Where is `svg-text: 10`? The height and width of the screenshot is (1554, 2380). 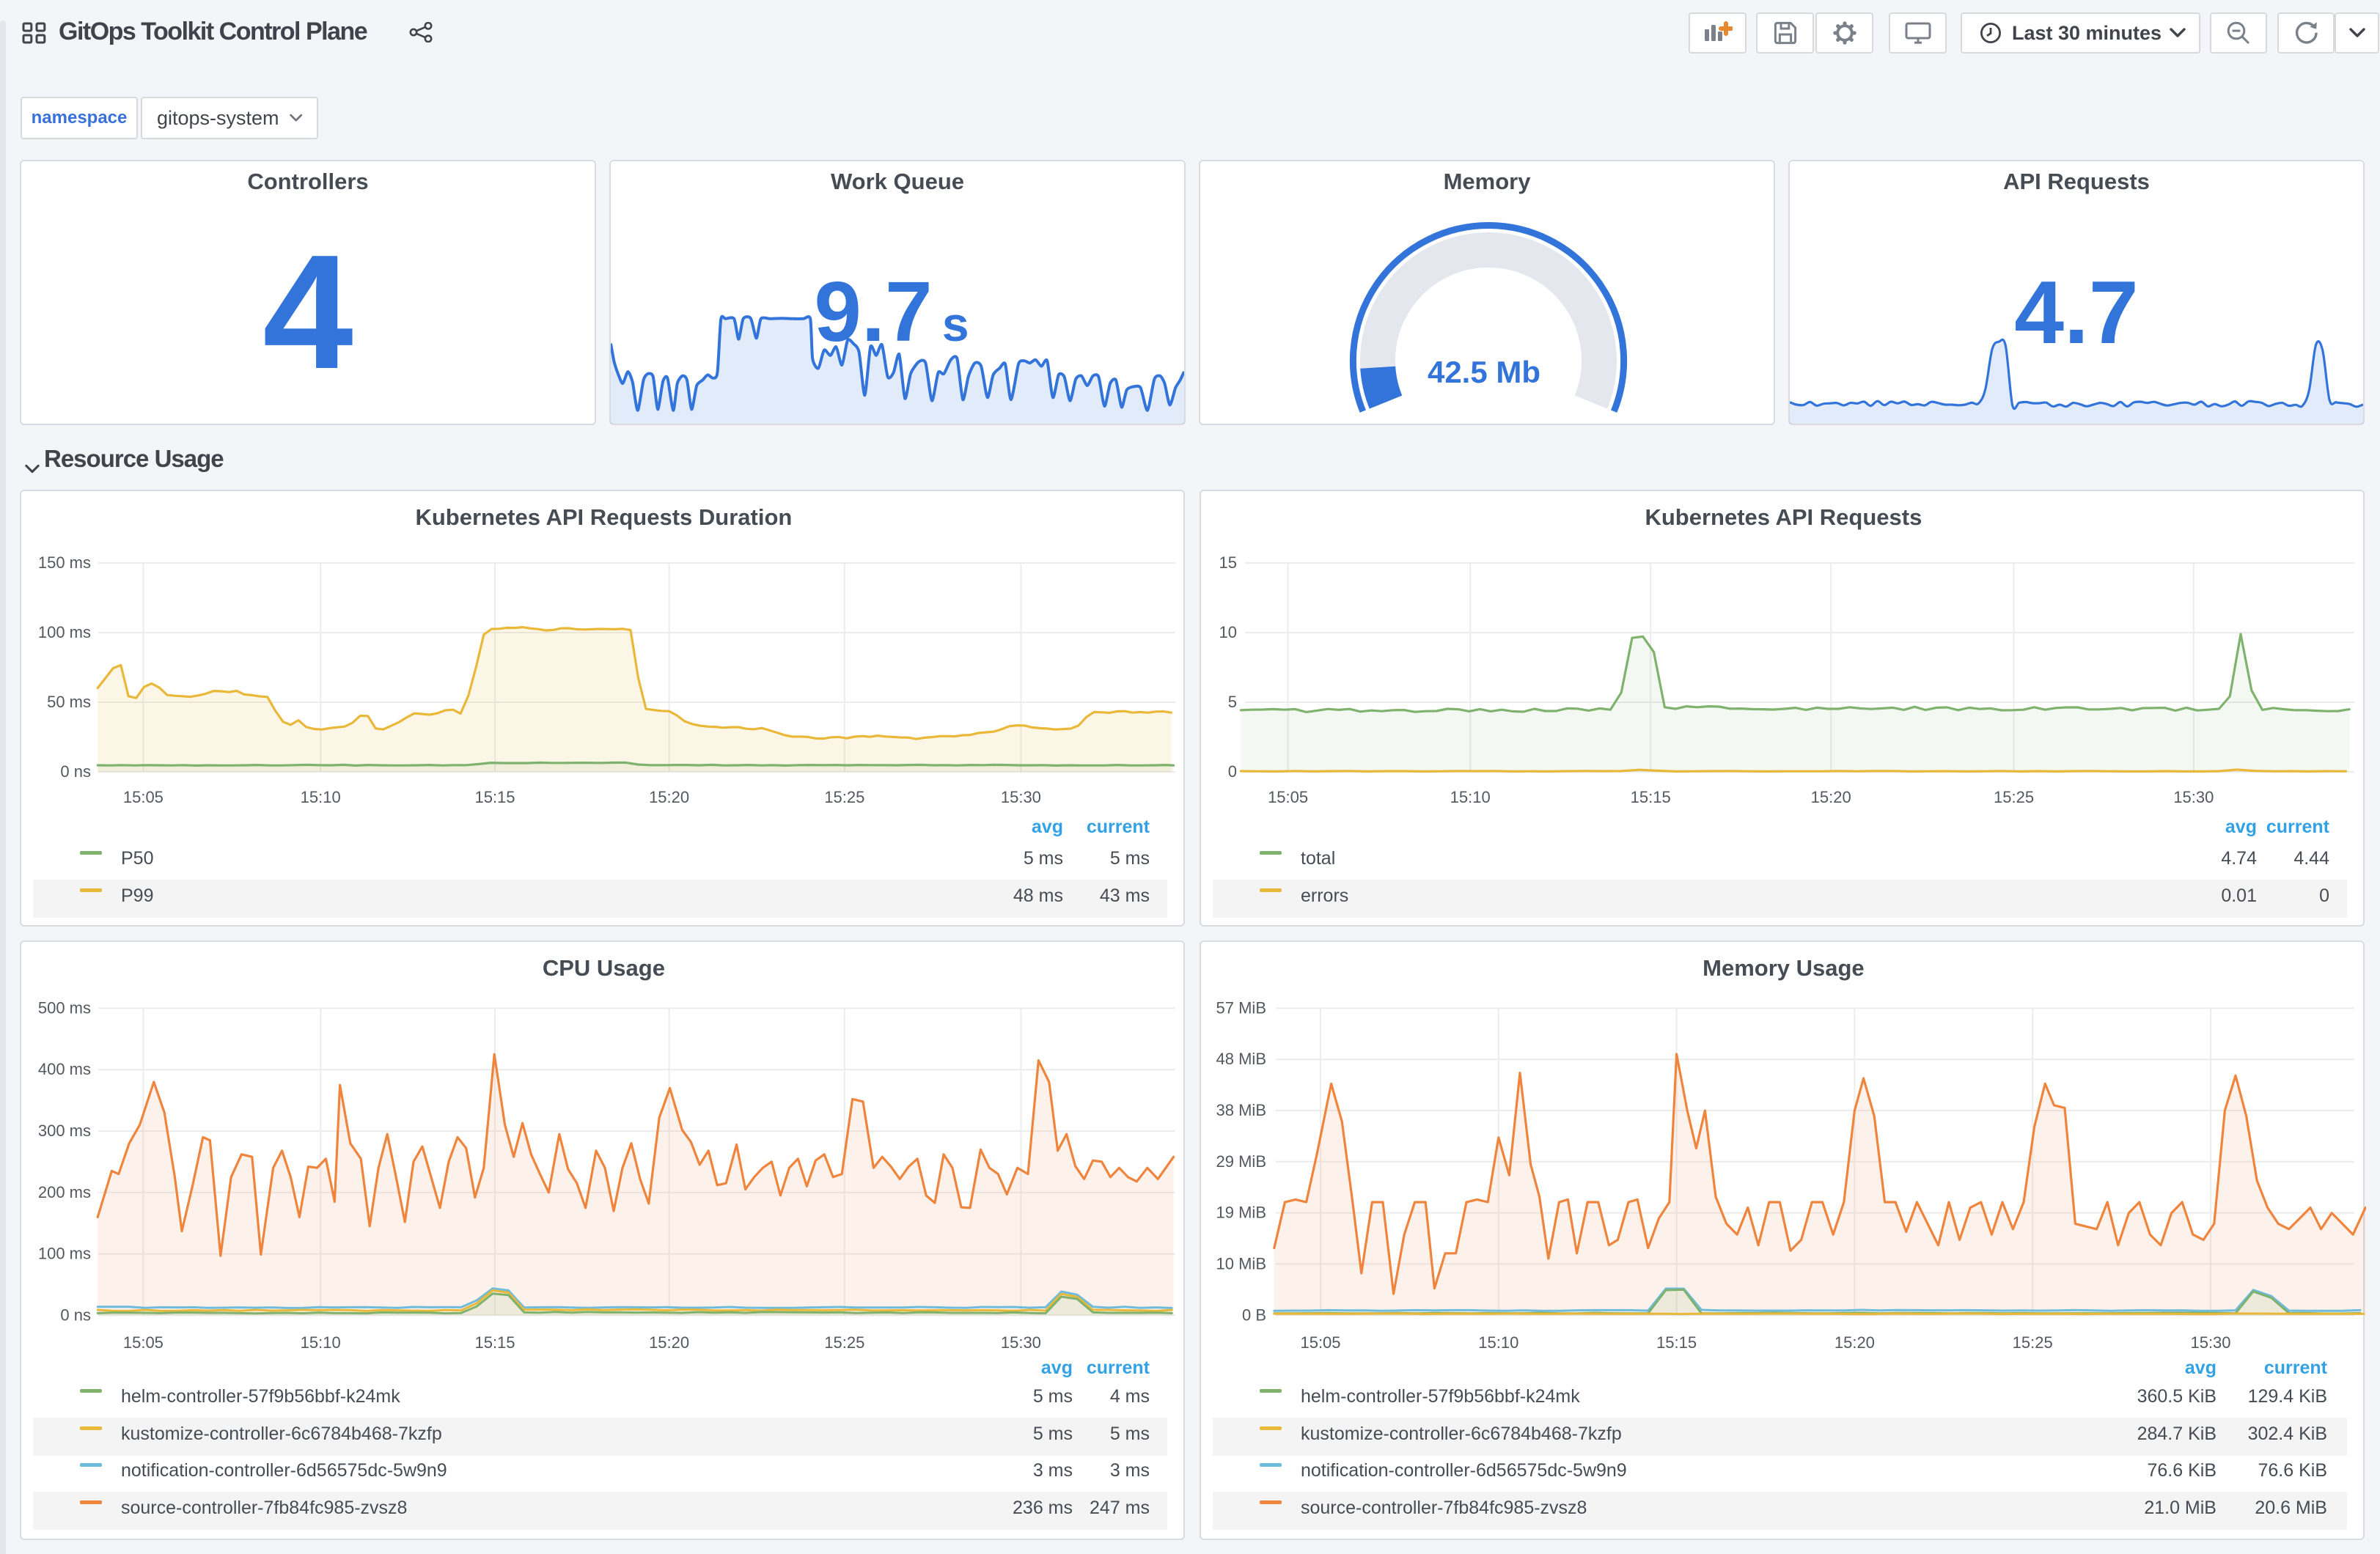
svg-text: 10 is located at coordinates (1228, 632).